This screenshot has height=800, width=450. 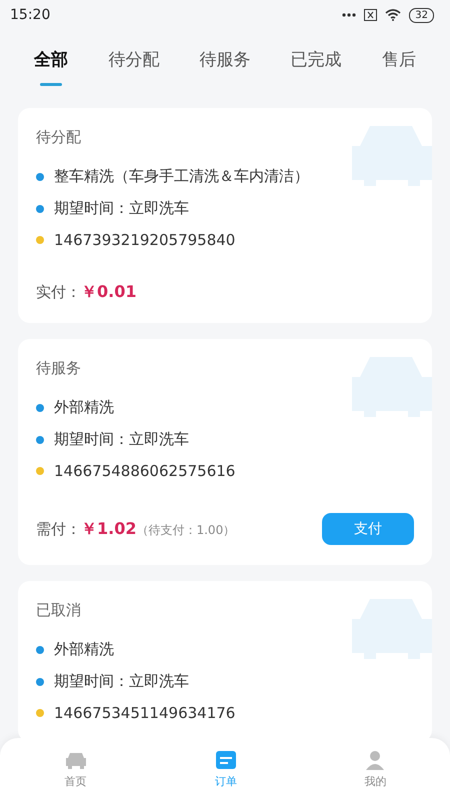 What do you see at coordinates (225, 760) in the screenshot?
I see `list-icon` at bounding box center [225, 760].